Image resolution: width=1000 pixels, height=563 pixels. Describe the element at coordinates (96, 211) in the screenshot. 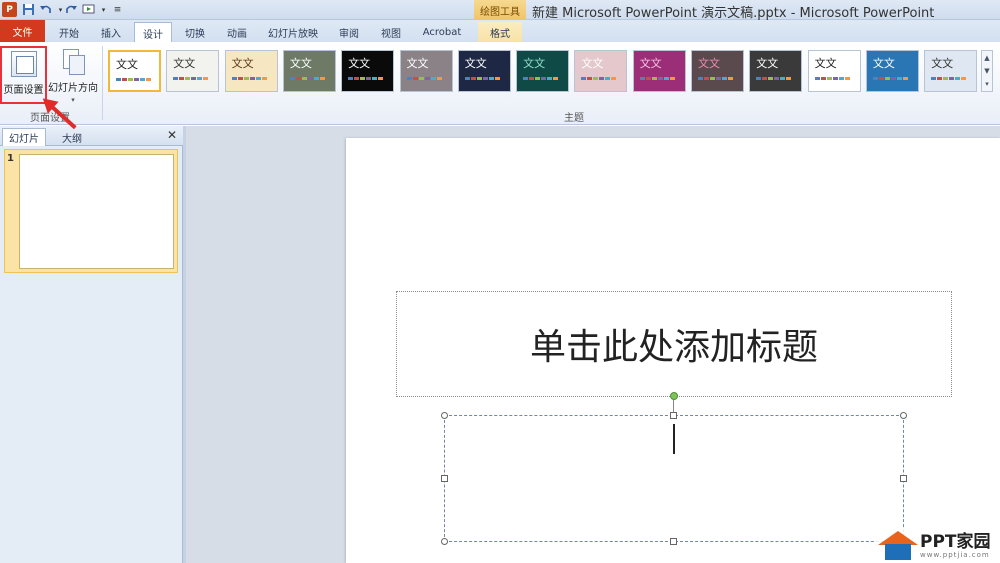

I see `slide-thumbnail` at that location.